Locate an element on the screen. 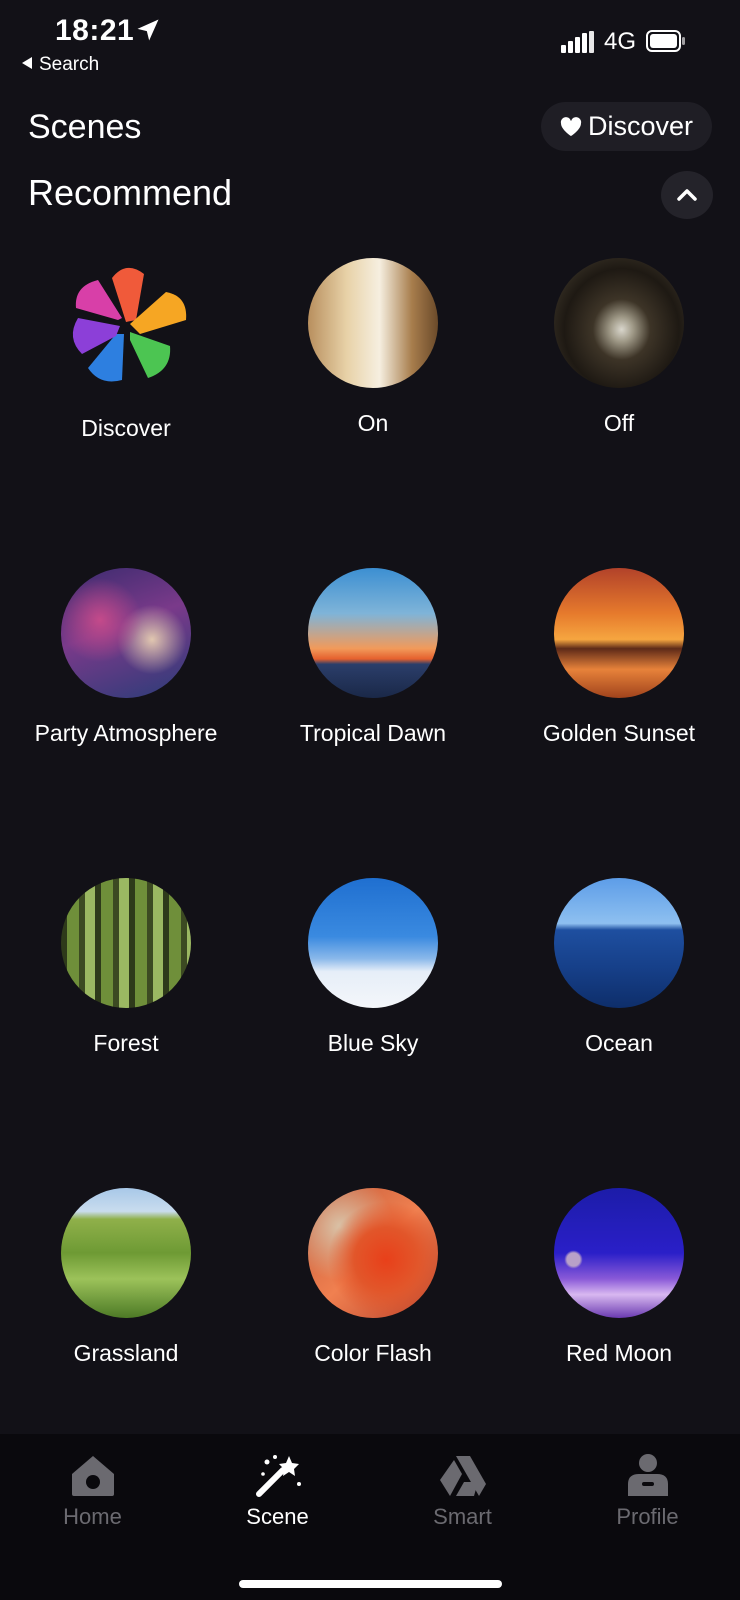 This screenshot has height=1600, width=740. scene-label: On is located at coordinates (373, 423).